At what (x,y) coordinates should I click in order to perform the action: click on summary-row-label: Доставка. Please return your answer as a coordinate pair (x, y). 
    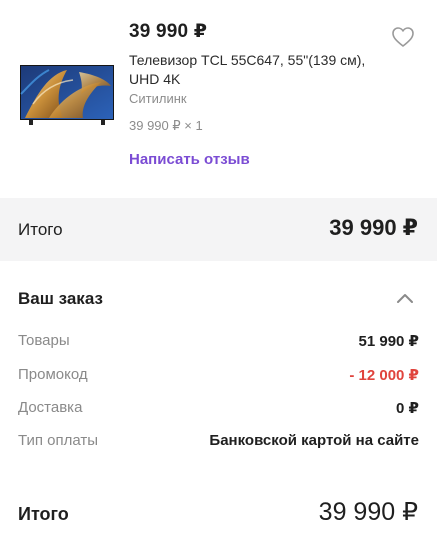
    Looking at the image, I should click on (50, 407).